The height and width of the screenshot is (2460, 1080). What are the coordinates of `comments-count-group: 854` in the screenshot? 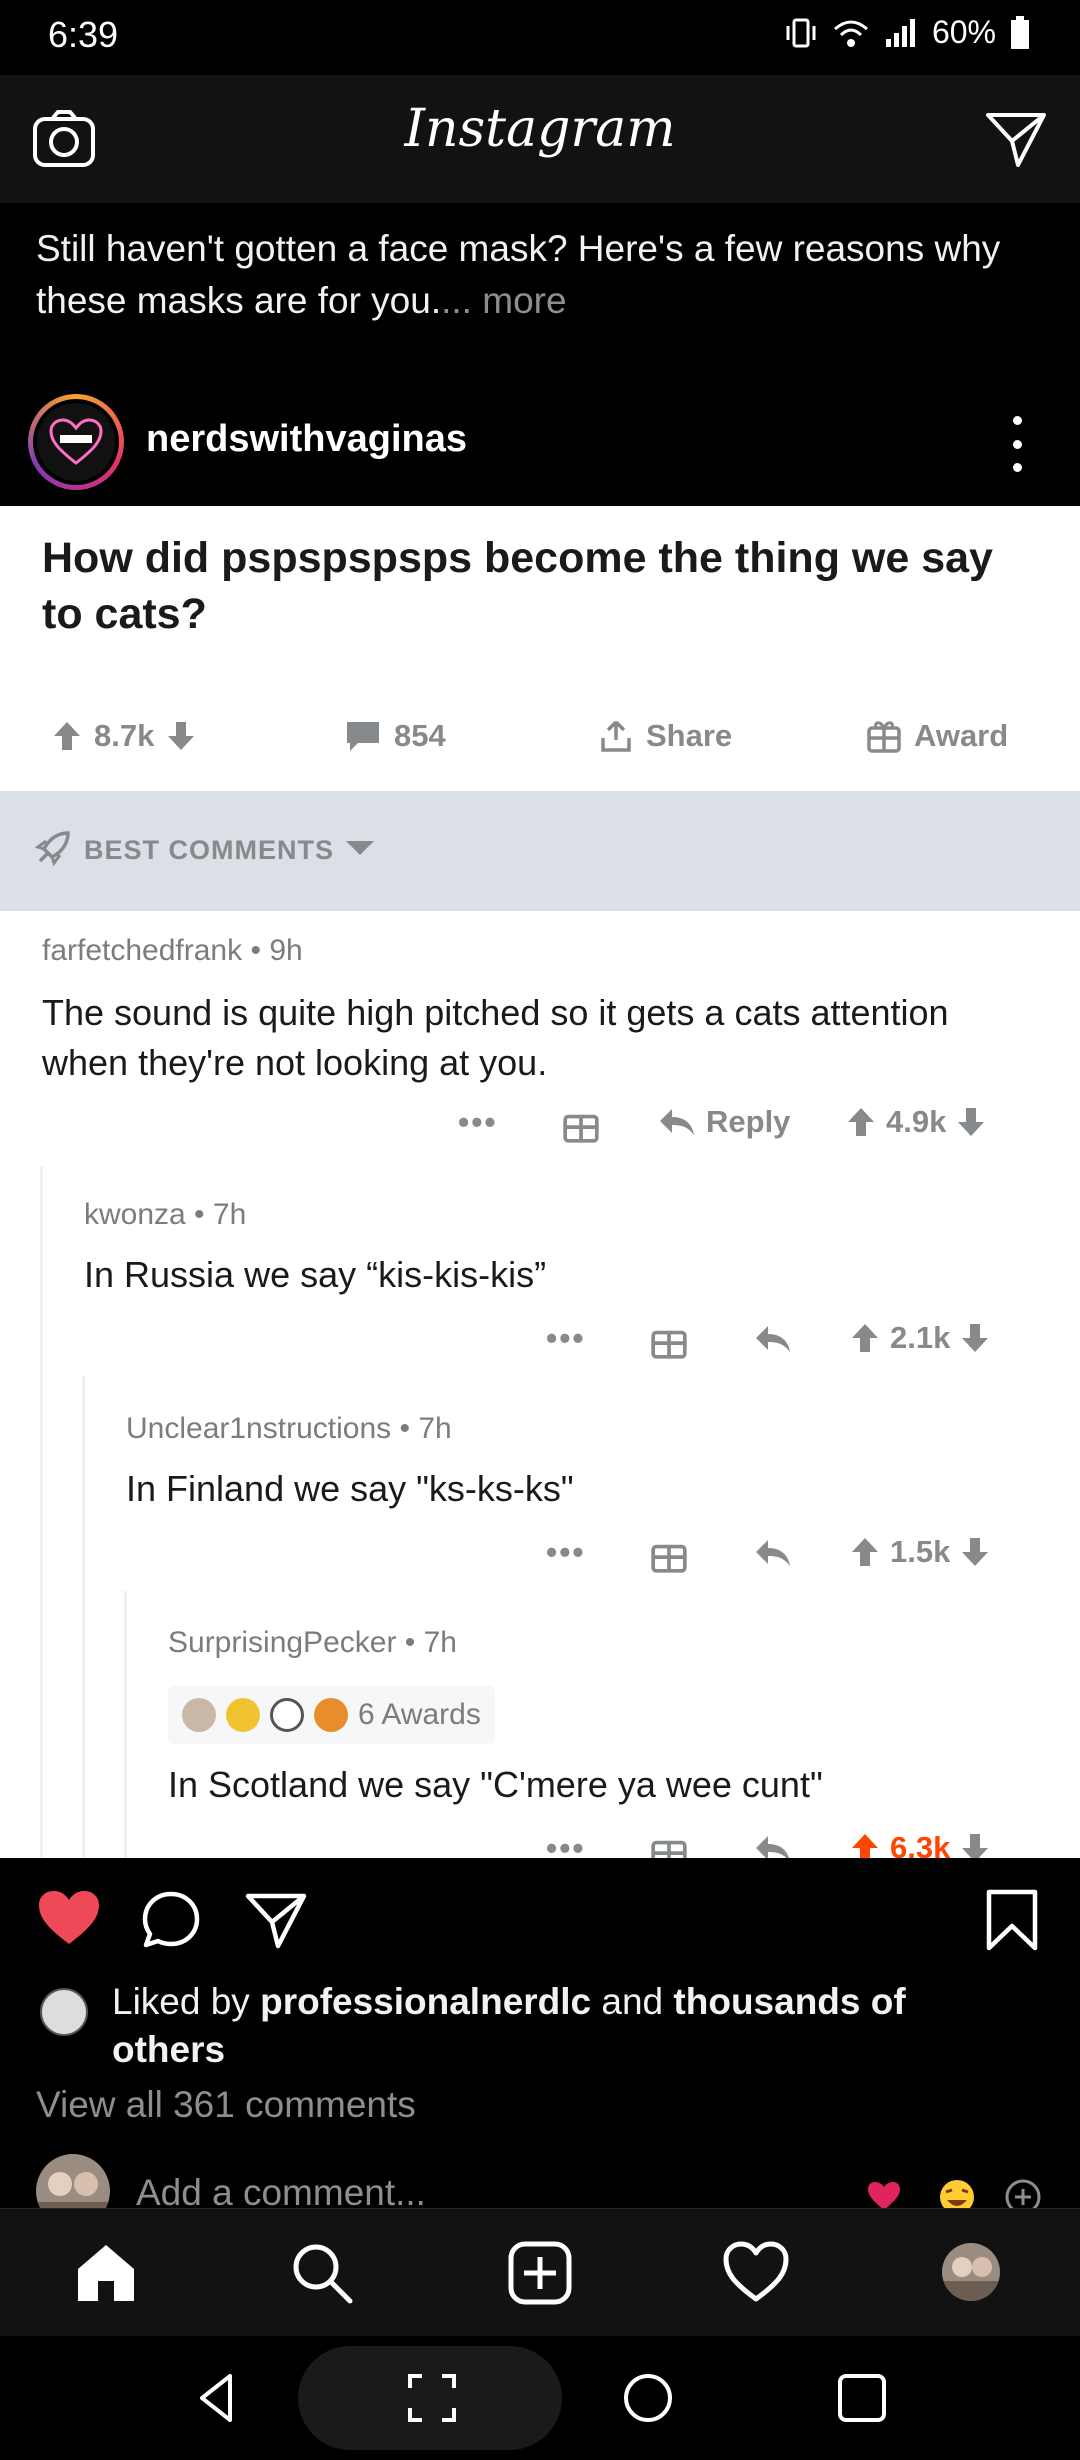 It's located at (395, 736).